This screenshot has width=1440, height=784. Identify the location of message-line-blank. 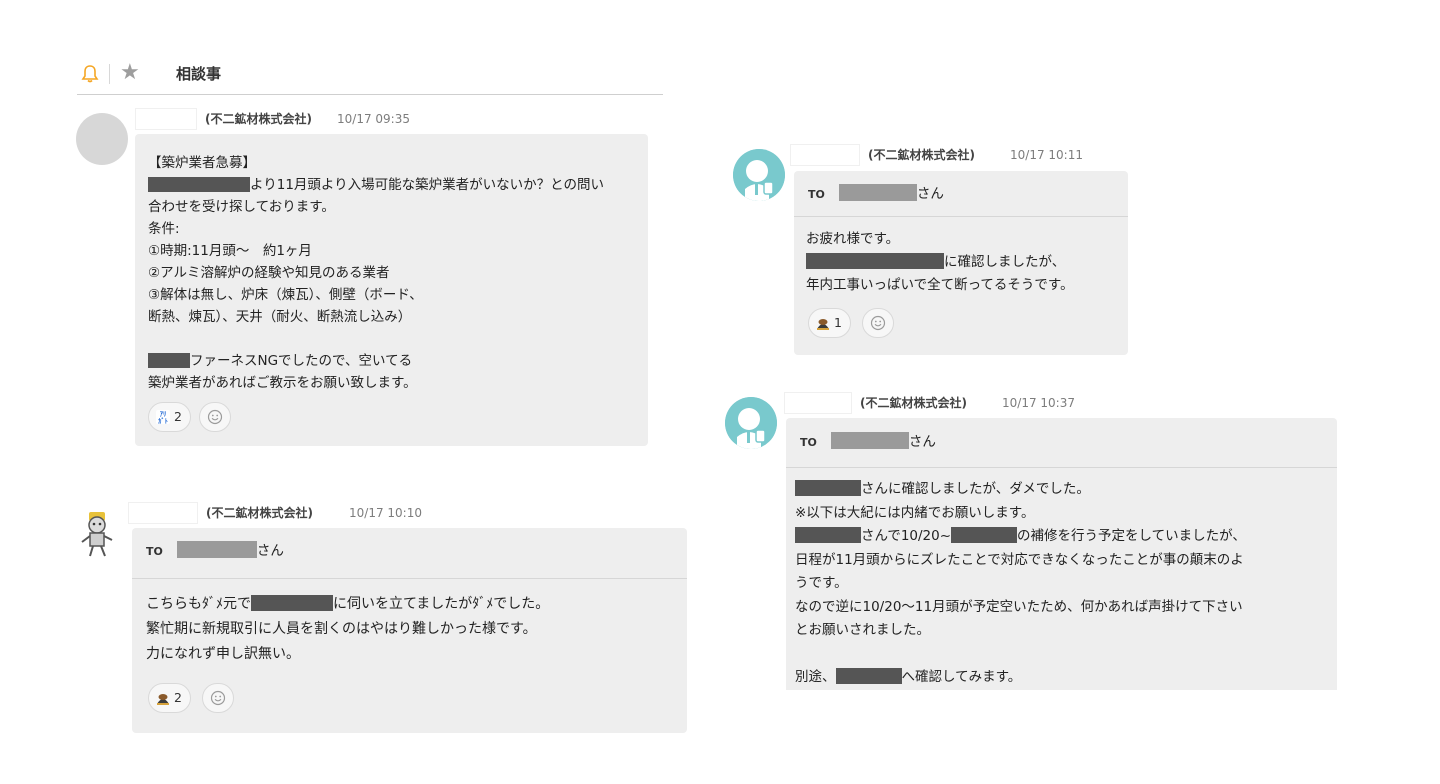
(376, 339).